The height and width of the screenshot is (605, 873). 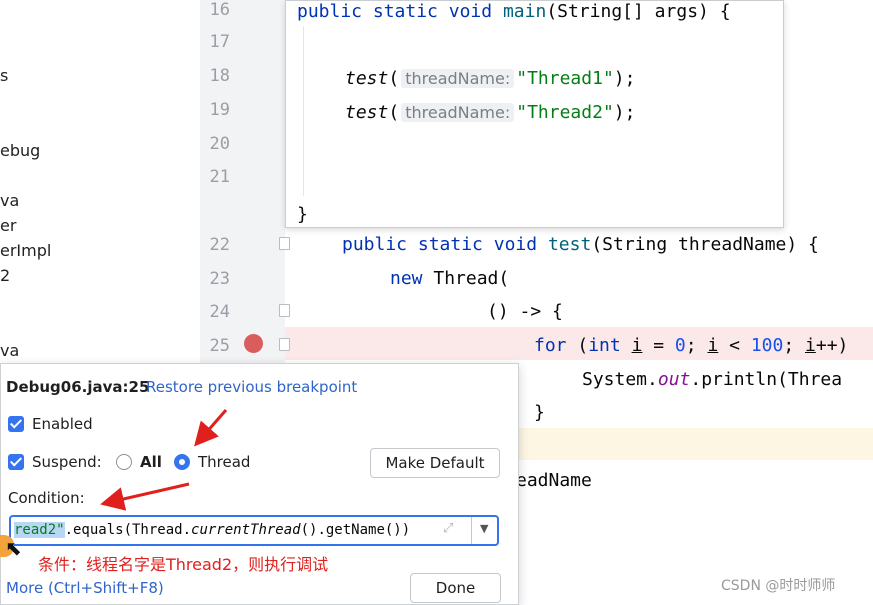 What do you see at coordinates (13, 548) in the screenshot?
I see `mouse-cursor-icon: ⬉` at bounding box center [13, 548].